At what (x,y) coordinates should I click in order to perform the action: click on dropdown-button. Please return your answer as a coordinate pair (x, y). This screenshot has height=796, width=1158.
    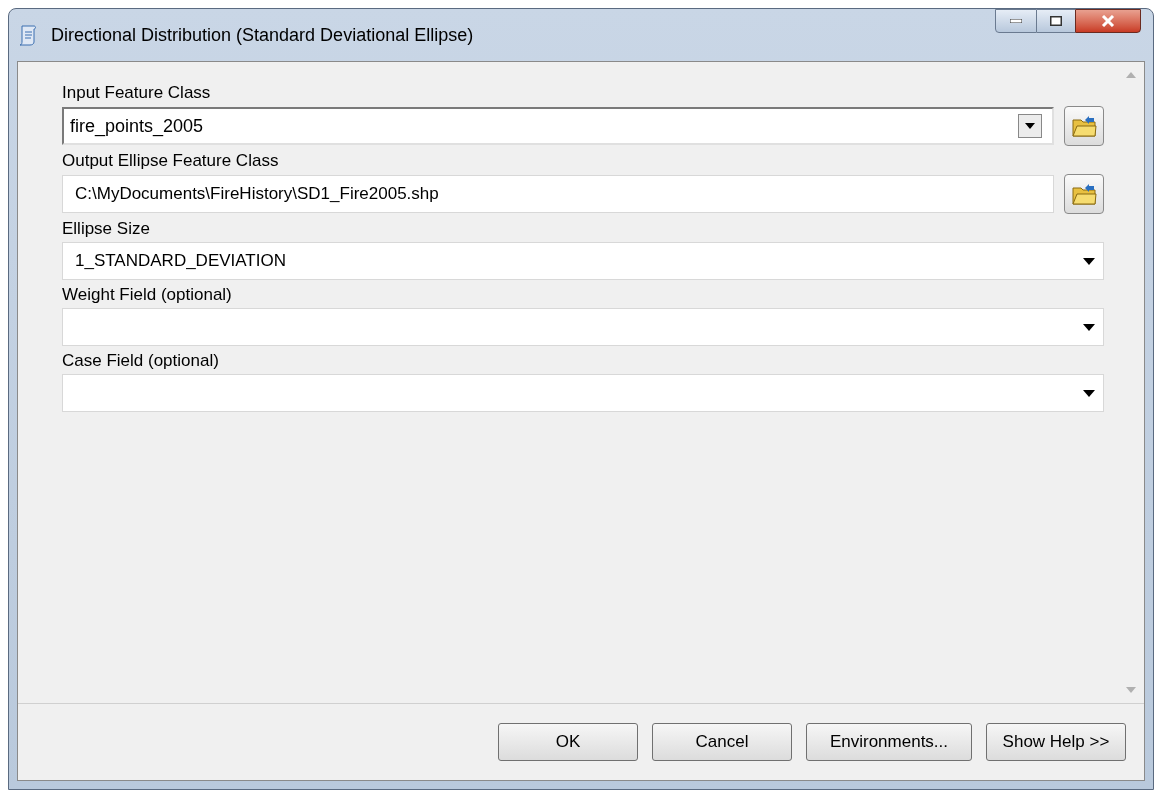
    Looking at the image, I should click on (1030, 126).